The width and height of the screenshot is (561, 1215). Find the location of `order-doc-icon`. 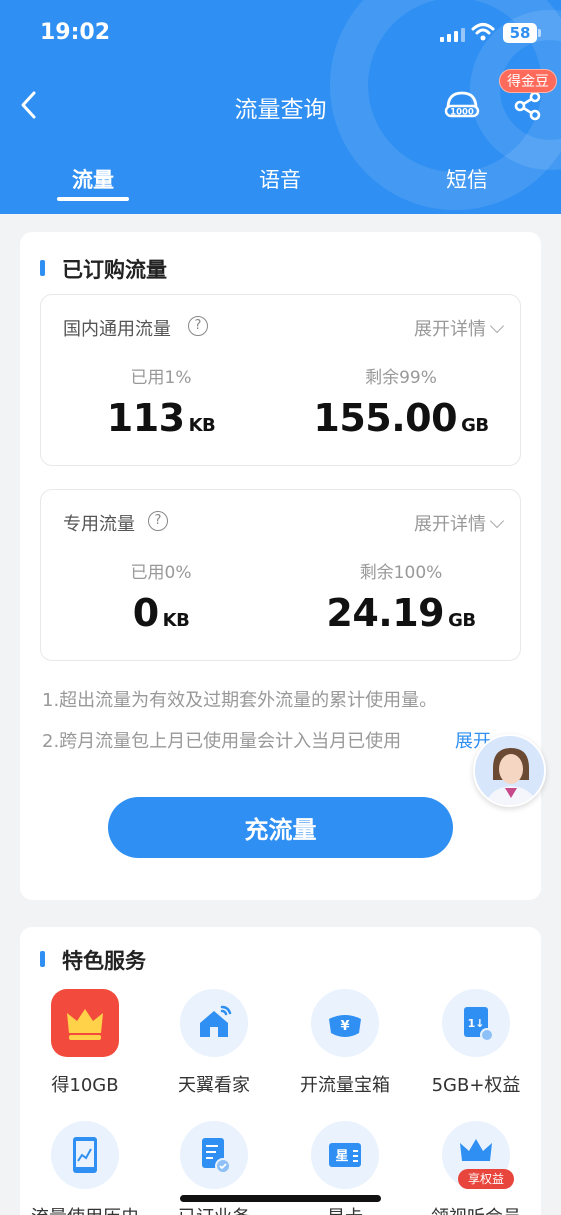

order-doc-icon is located at coordinates (214, 1155).